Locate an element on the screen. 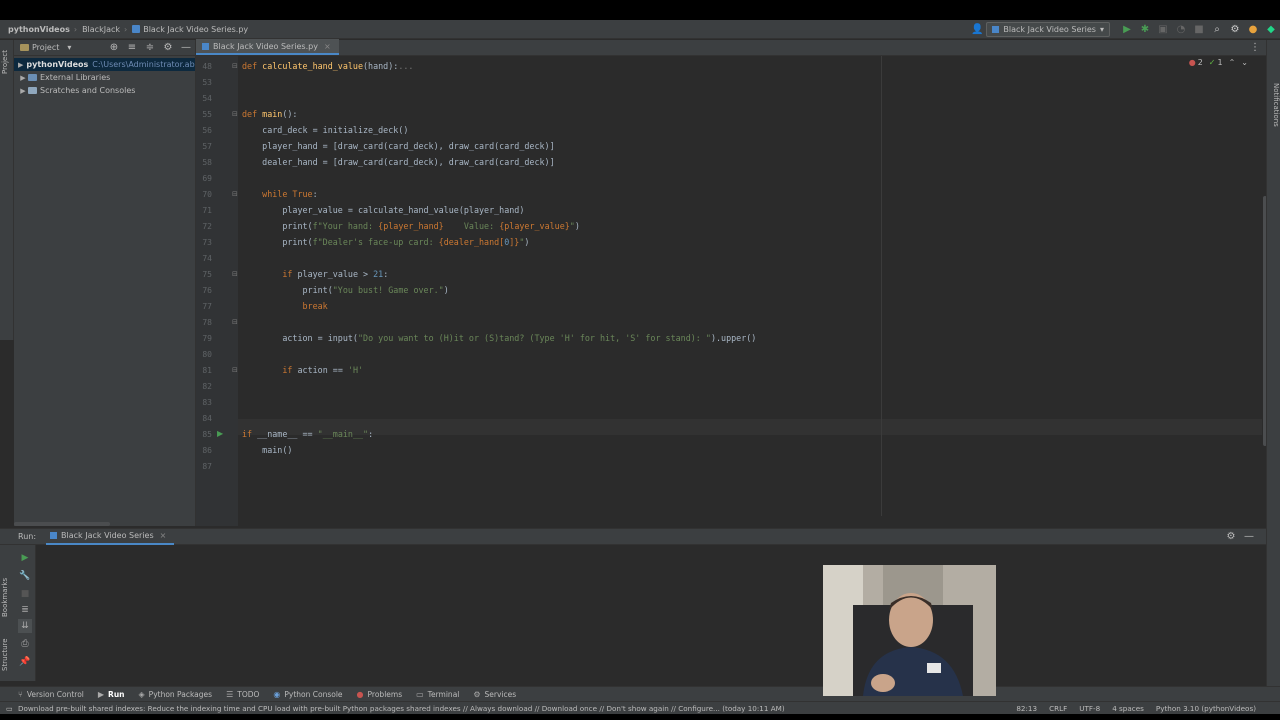 This screenshot has height=720, width=1280. tool-tab-python-console: ◉ Python Console is located at coordinates (307, 694).